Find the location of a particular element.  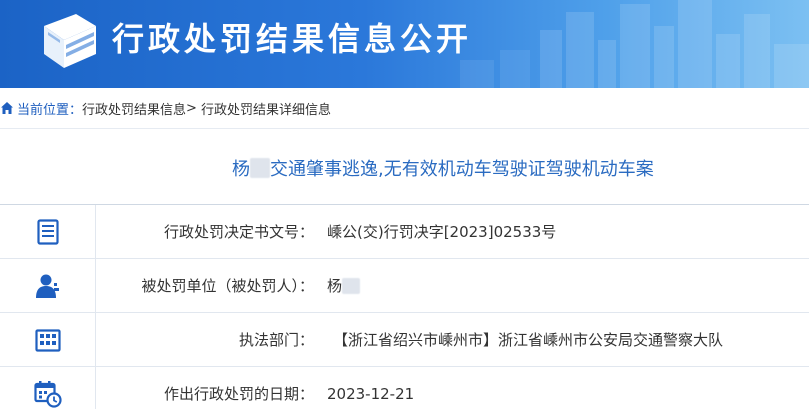

table-row-penalty-date: 作出行政处罚的日期： 2023-12-21 is located at coordinates (404, 387).